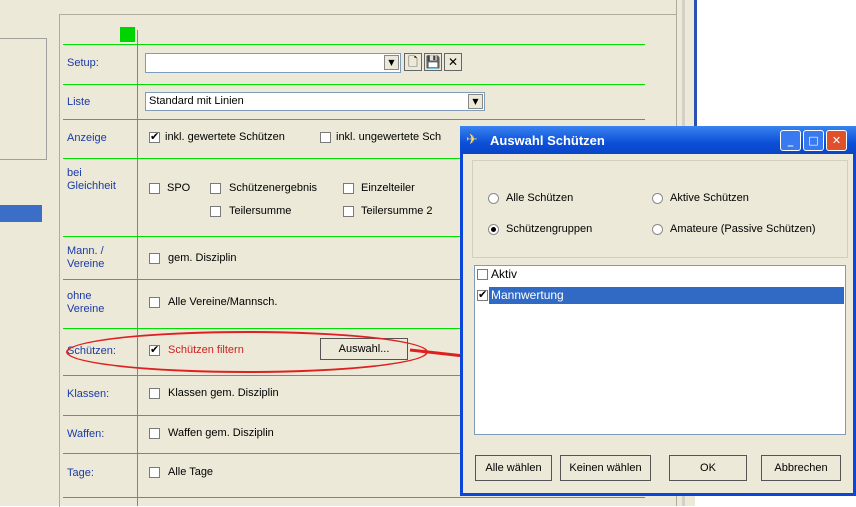 This screenshot has width=856, height=507. I want to click on alle-schuetzen-text: Alle Schützen, so click(540, 198).